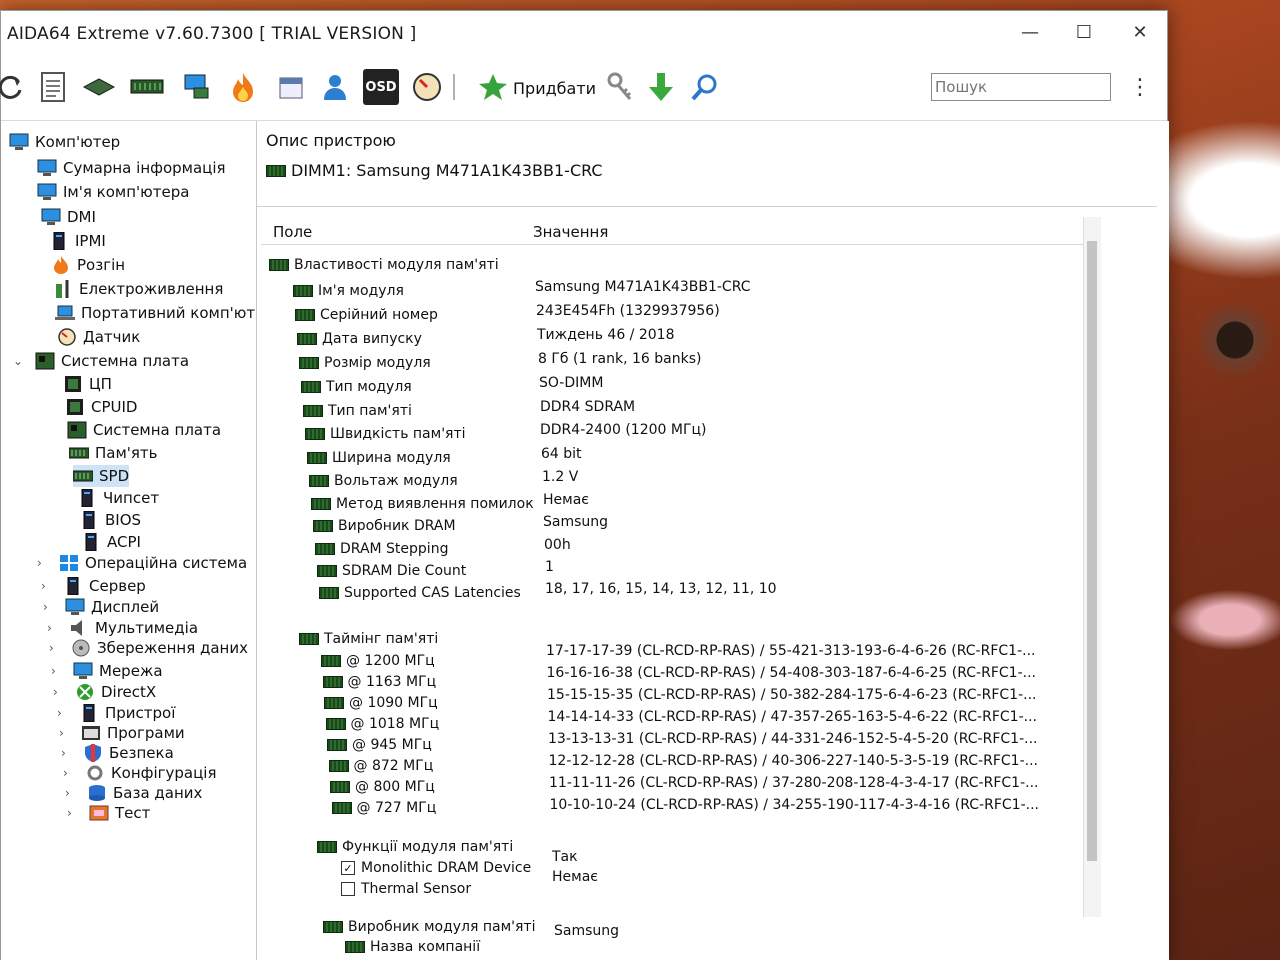  I want to click on tree-item-network: › Мережа, so click(107, 671).